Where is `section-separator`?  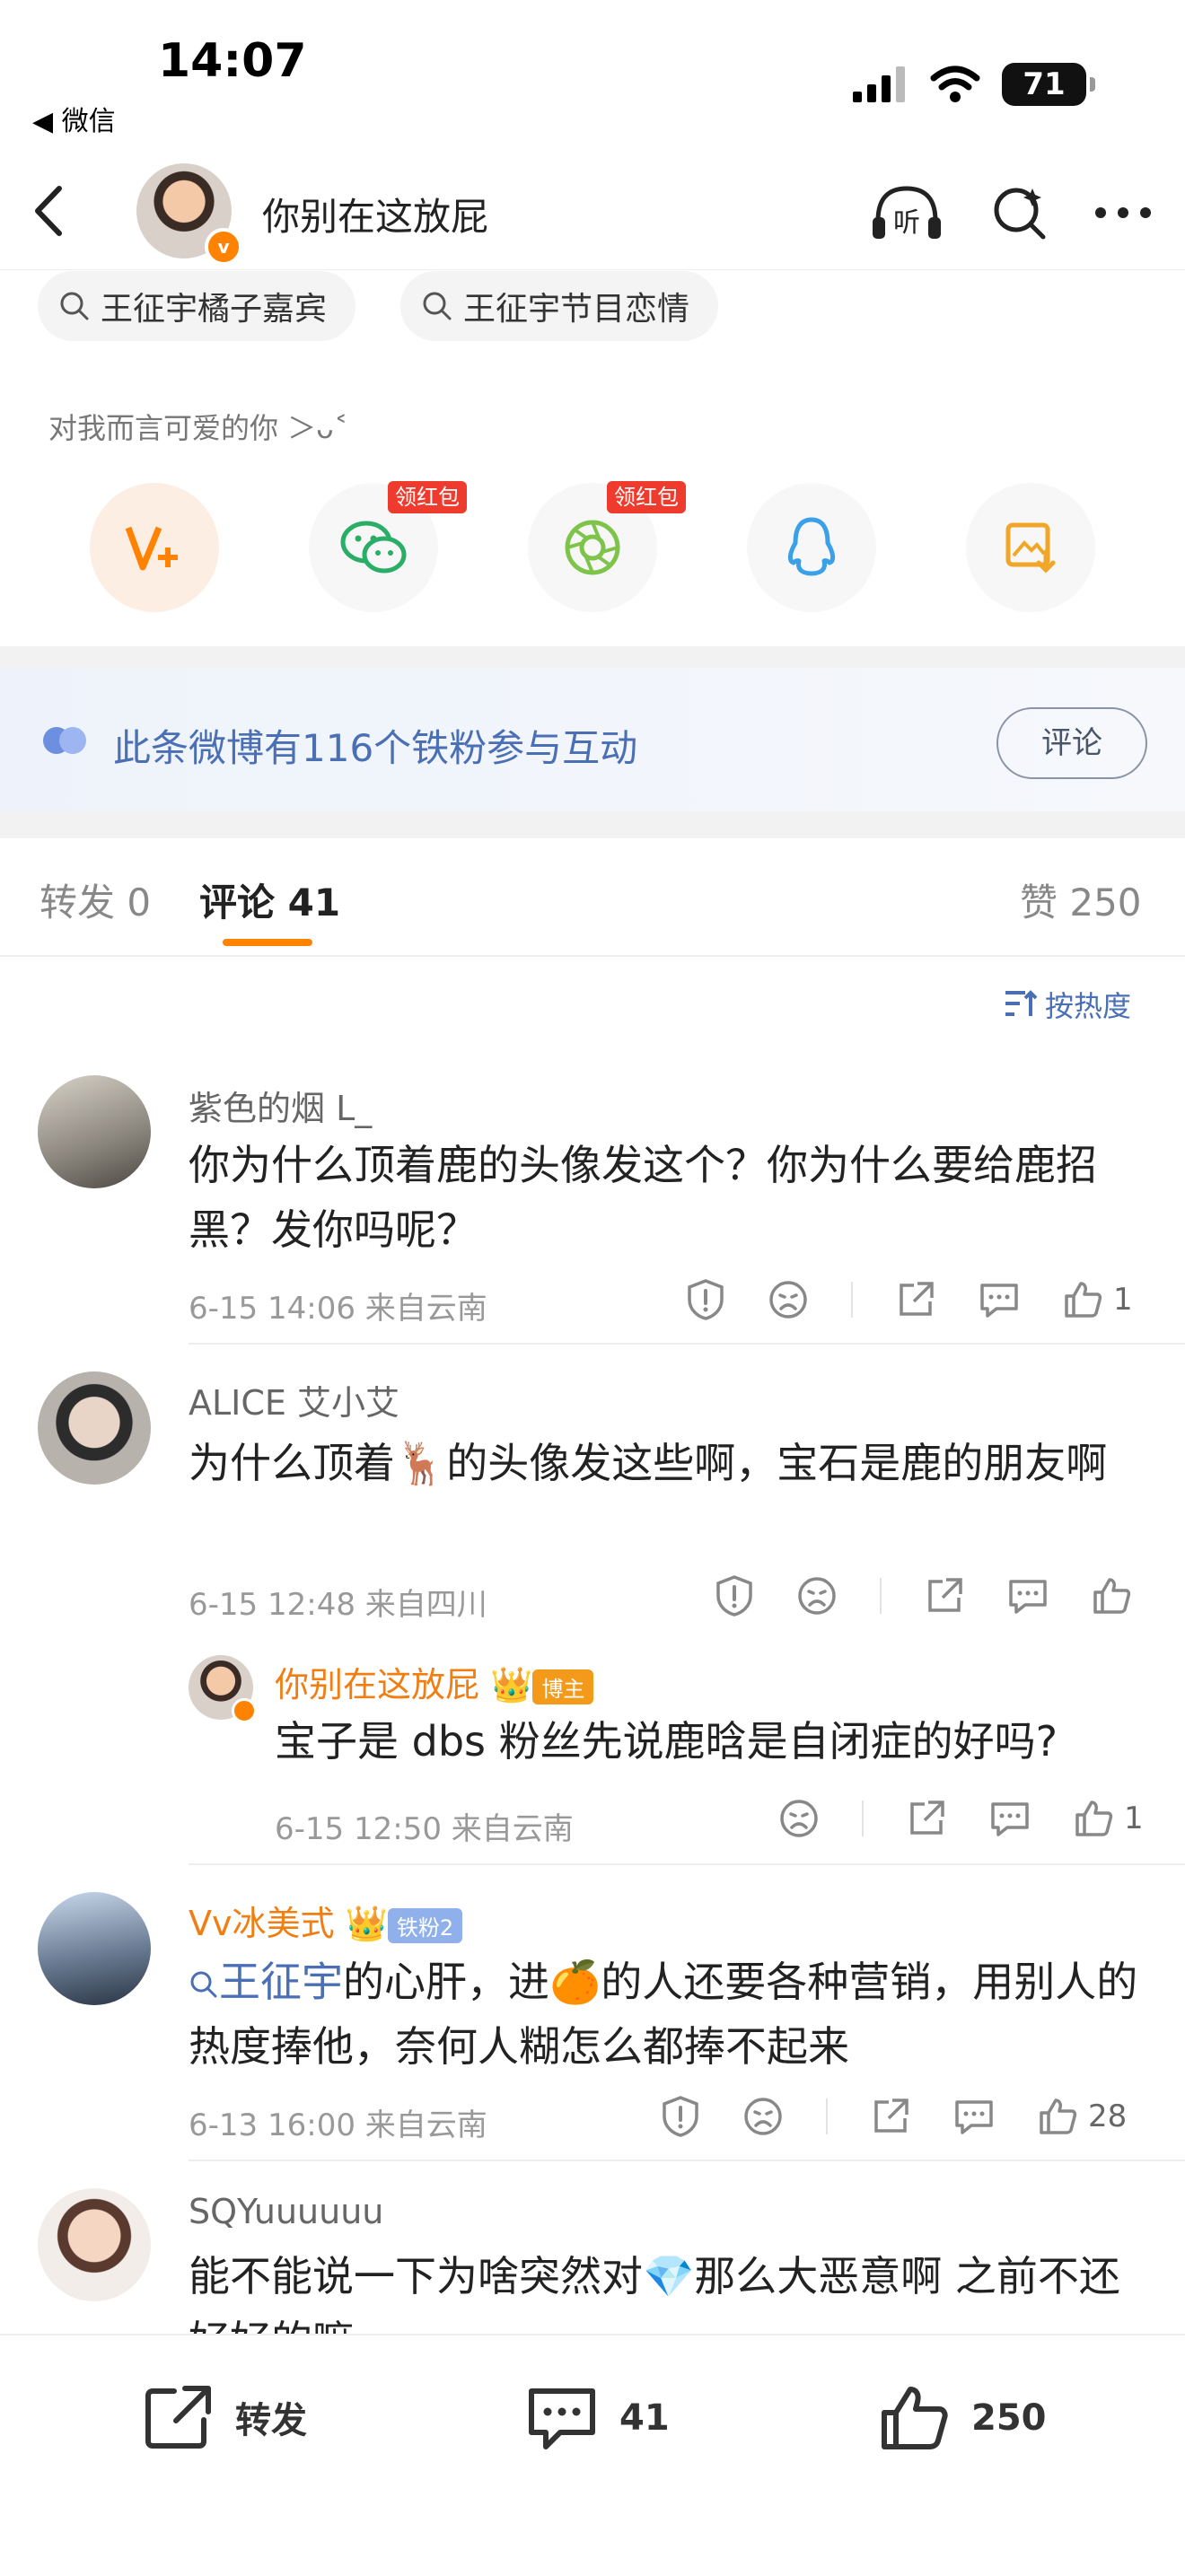 section-separator is located at coordinates (592, 824).